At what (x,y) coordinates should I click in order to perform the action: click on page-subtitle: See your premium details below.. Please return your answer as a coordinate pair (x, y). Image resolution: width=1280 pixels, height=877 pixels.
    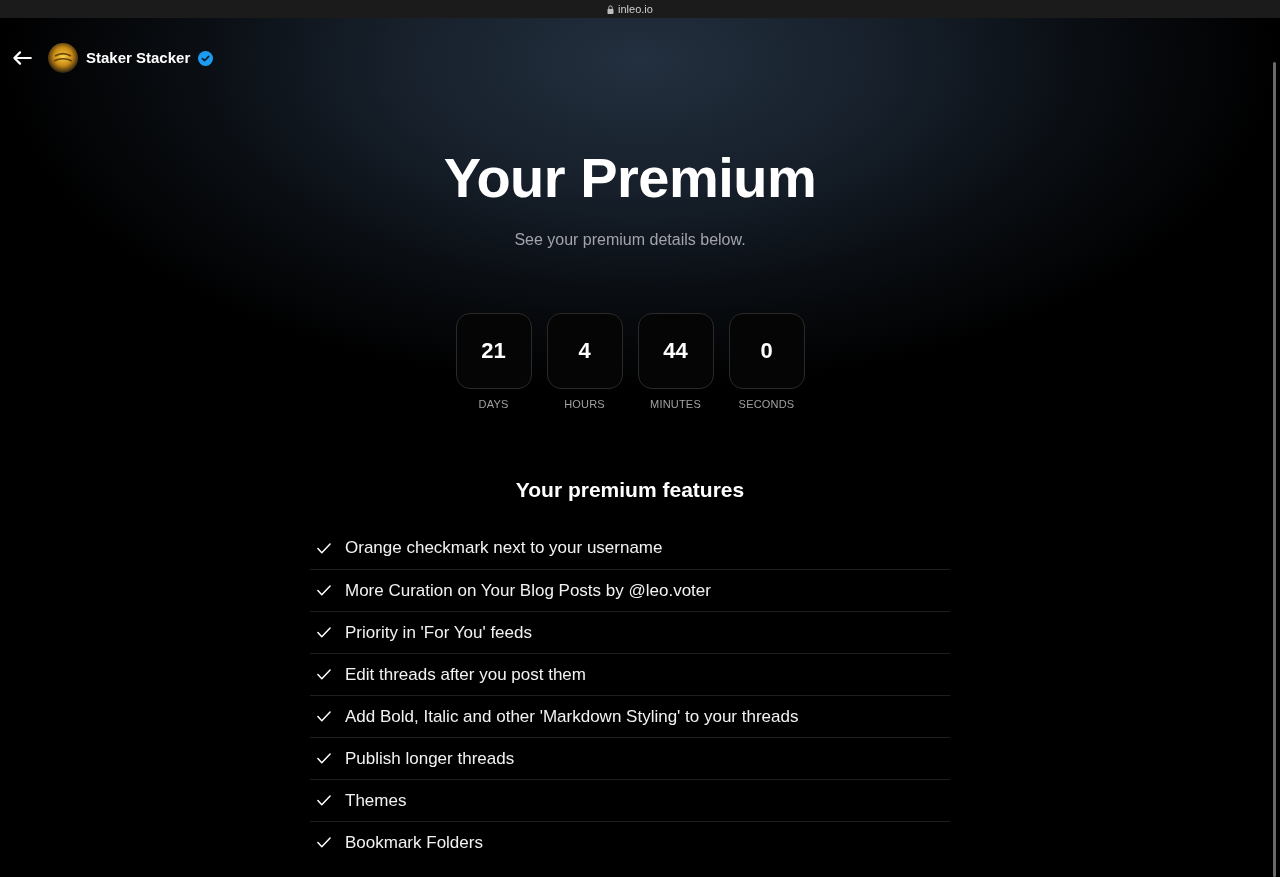
    Looking at the image, I should click on (630, 240).